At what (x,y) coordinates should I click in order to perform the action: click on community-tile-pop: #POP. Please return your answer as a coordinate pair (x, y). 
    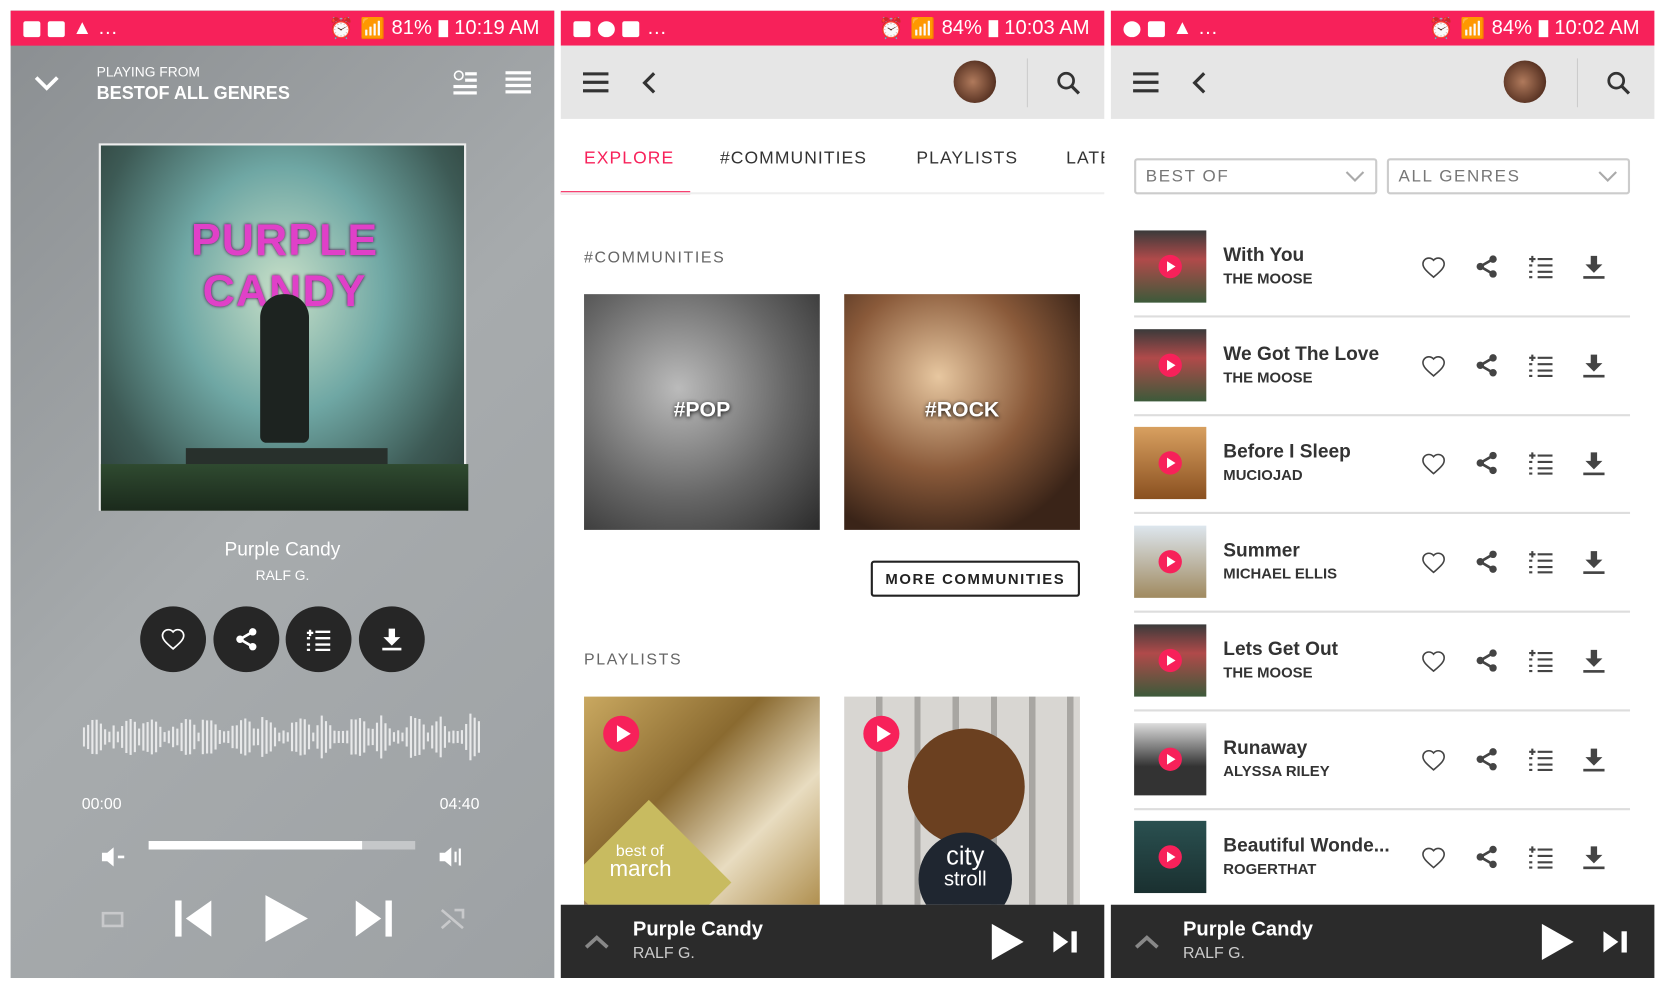
    Looking at the image, I should click on (702, 412).